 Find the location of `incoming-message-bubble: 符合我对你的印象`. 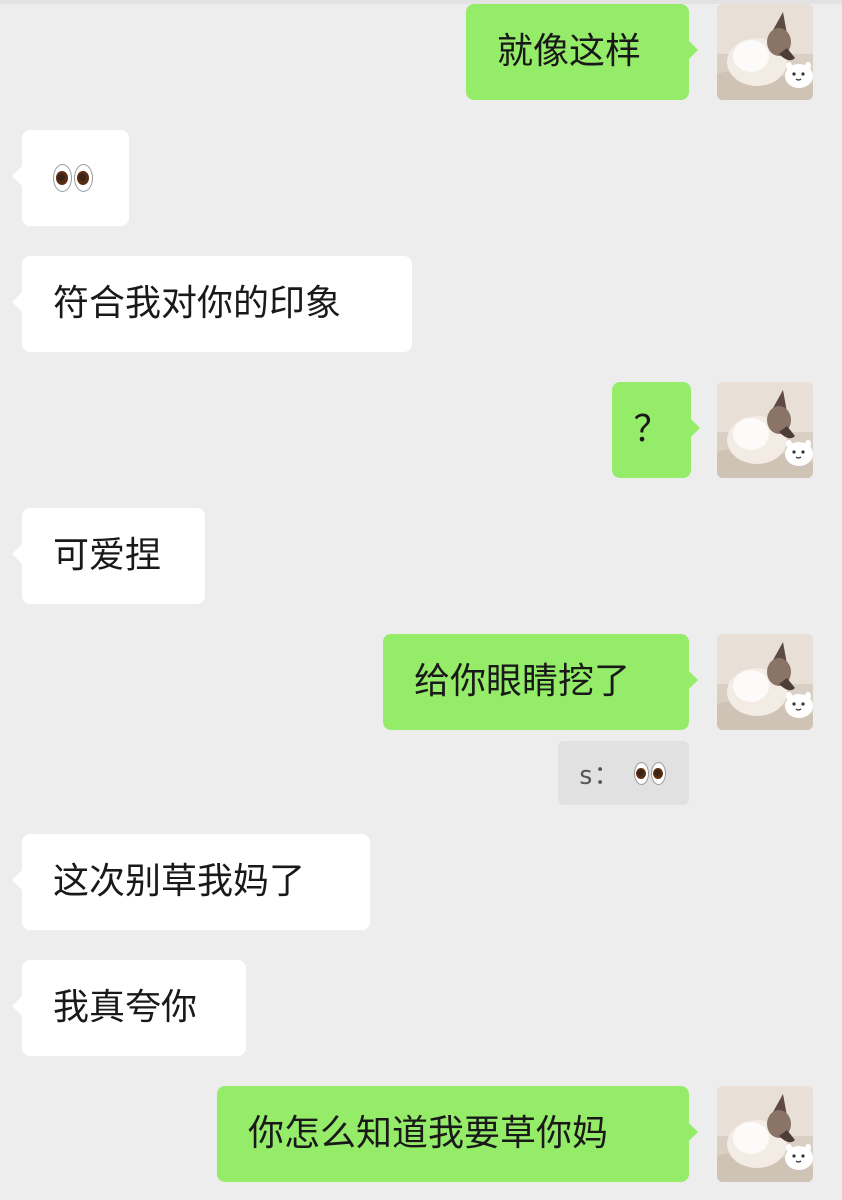

incoming-message-bubble: 符合我对你的印象 is located at coordinates (212, 304).